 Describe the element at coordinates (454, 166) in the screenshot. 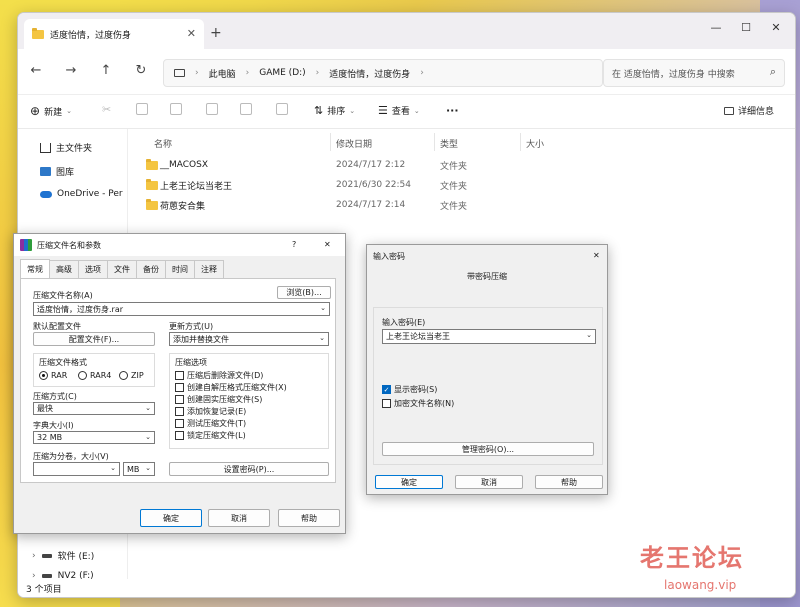

I see `file-type: 文件夹` at that location.